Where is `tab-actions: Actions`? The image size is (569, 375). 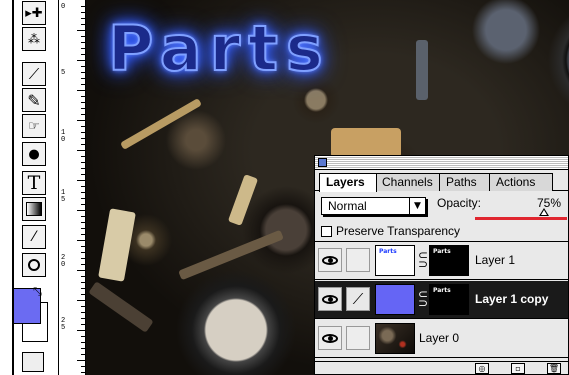
tab-actions: Actions is located at coordinates (521, 182).